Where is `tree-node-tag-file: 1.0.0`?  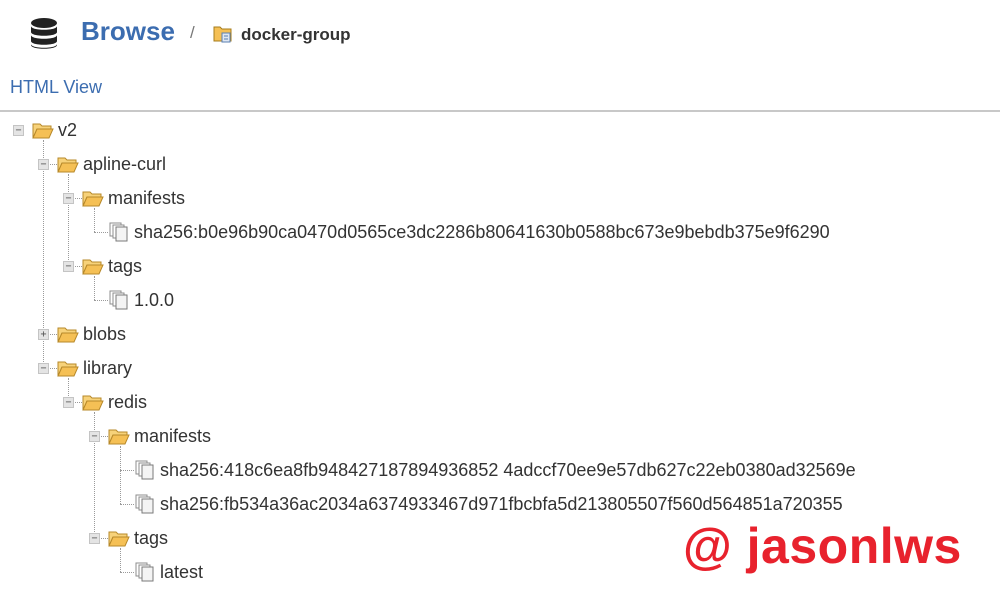 tree-node-tag-file: 1.0.0 is located at coordinates (141, 300).